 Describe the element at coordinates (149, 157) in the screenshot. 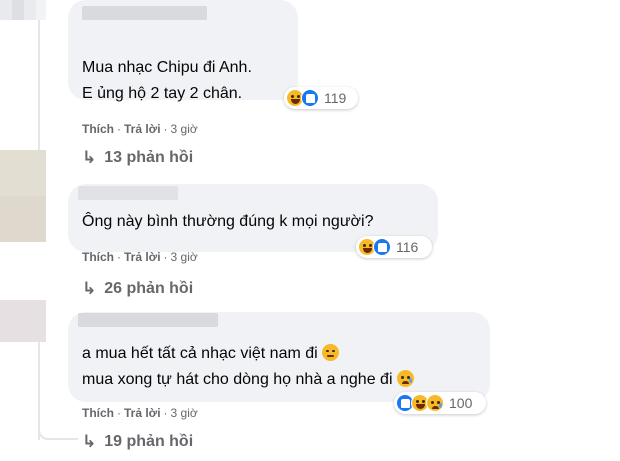

I see `replies-count-label: 13 phản hồi` at that location.